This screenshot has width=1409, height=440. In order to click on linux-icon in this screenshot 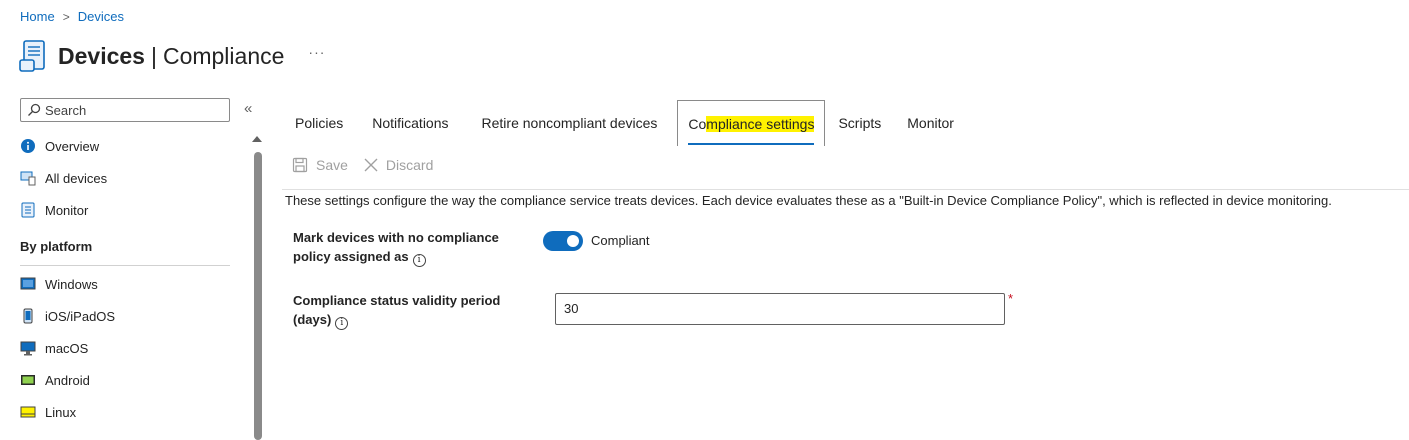, I will do `click(28, 412)`.